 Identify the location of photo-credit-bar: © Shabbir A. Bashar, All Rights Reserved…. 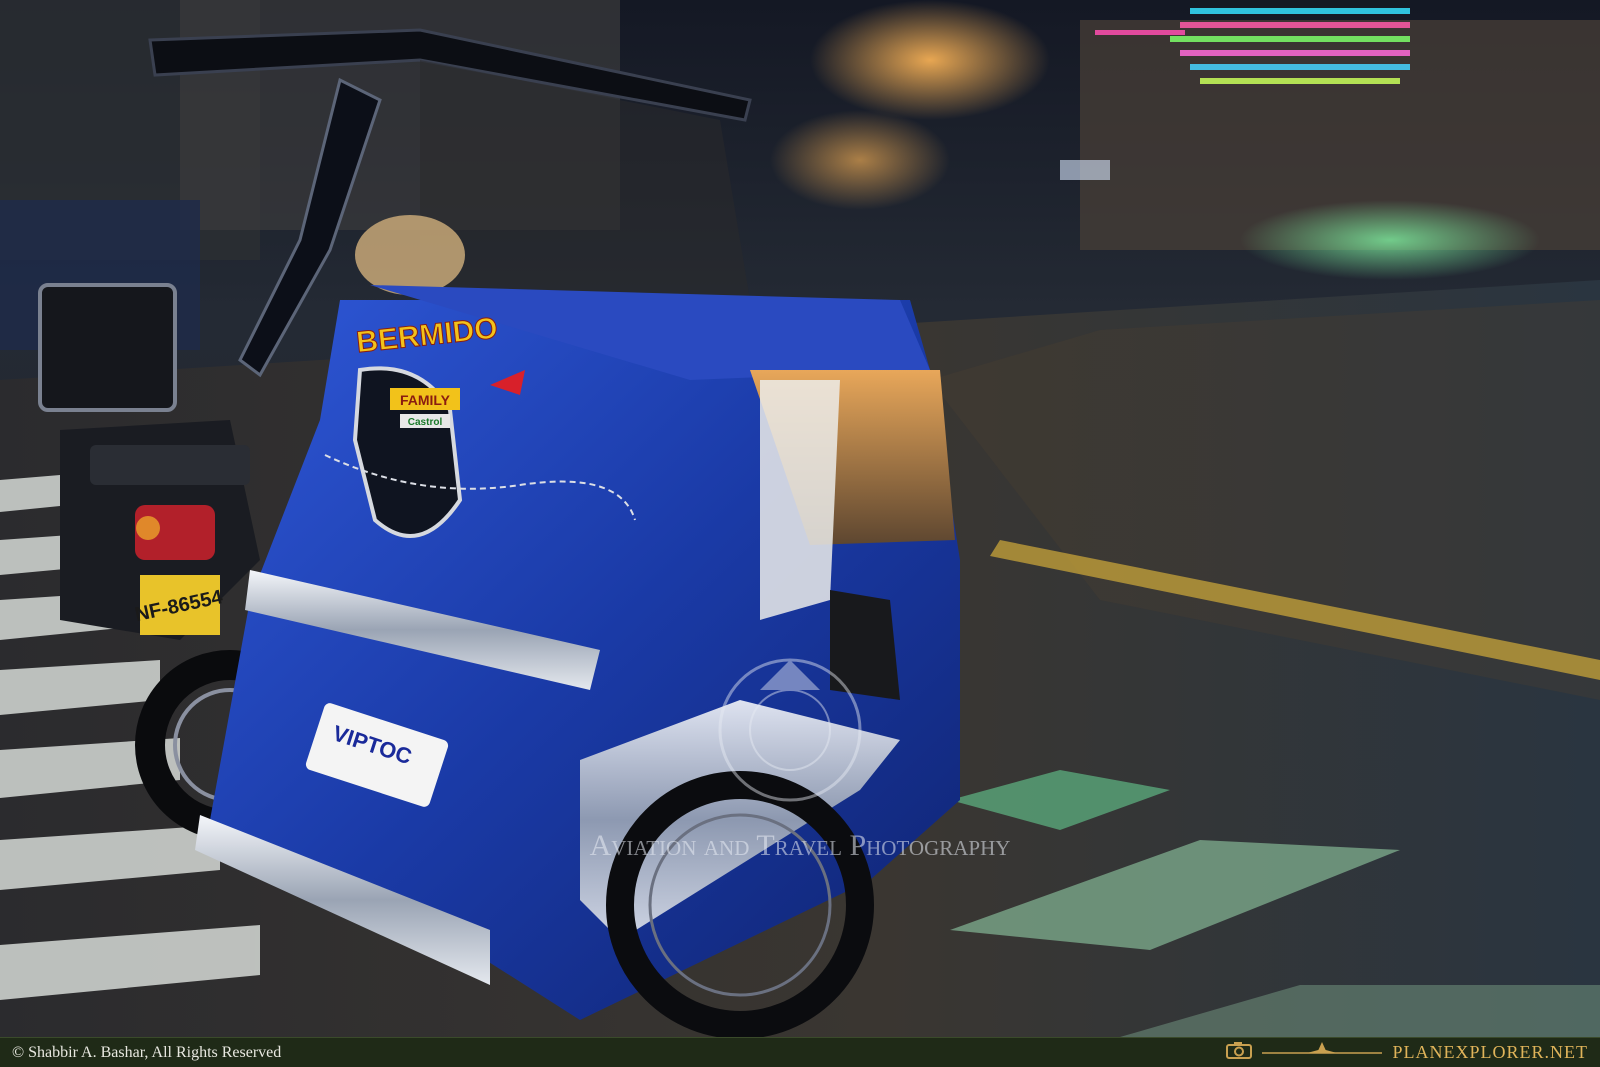
(800, 1052).